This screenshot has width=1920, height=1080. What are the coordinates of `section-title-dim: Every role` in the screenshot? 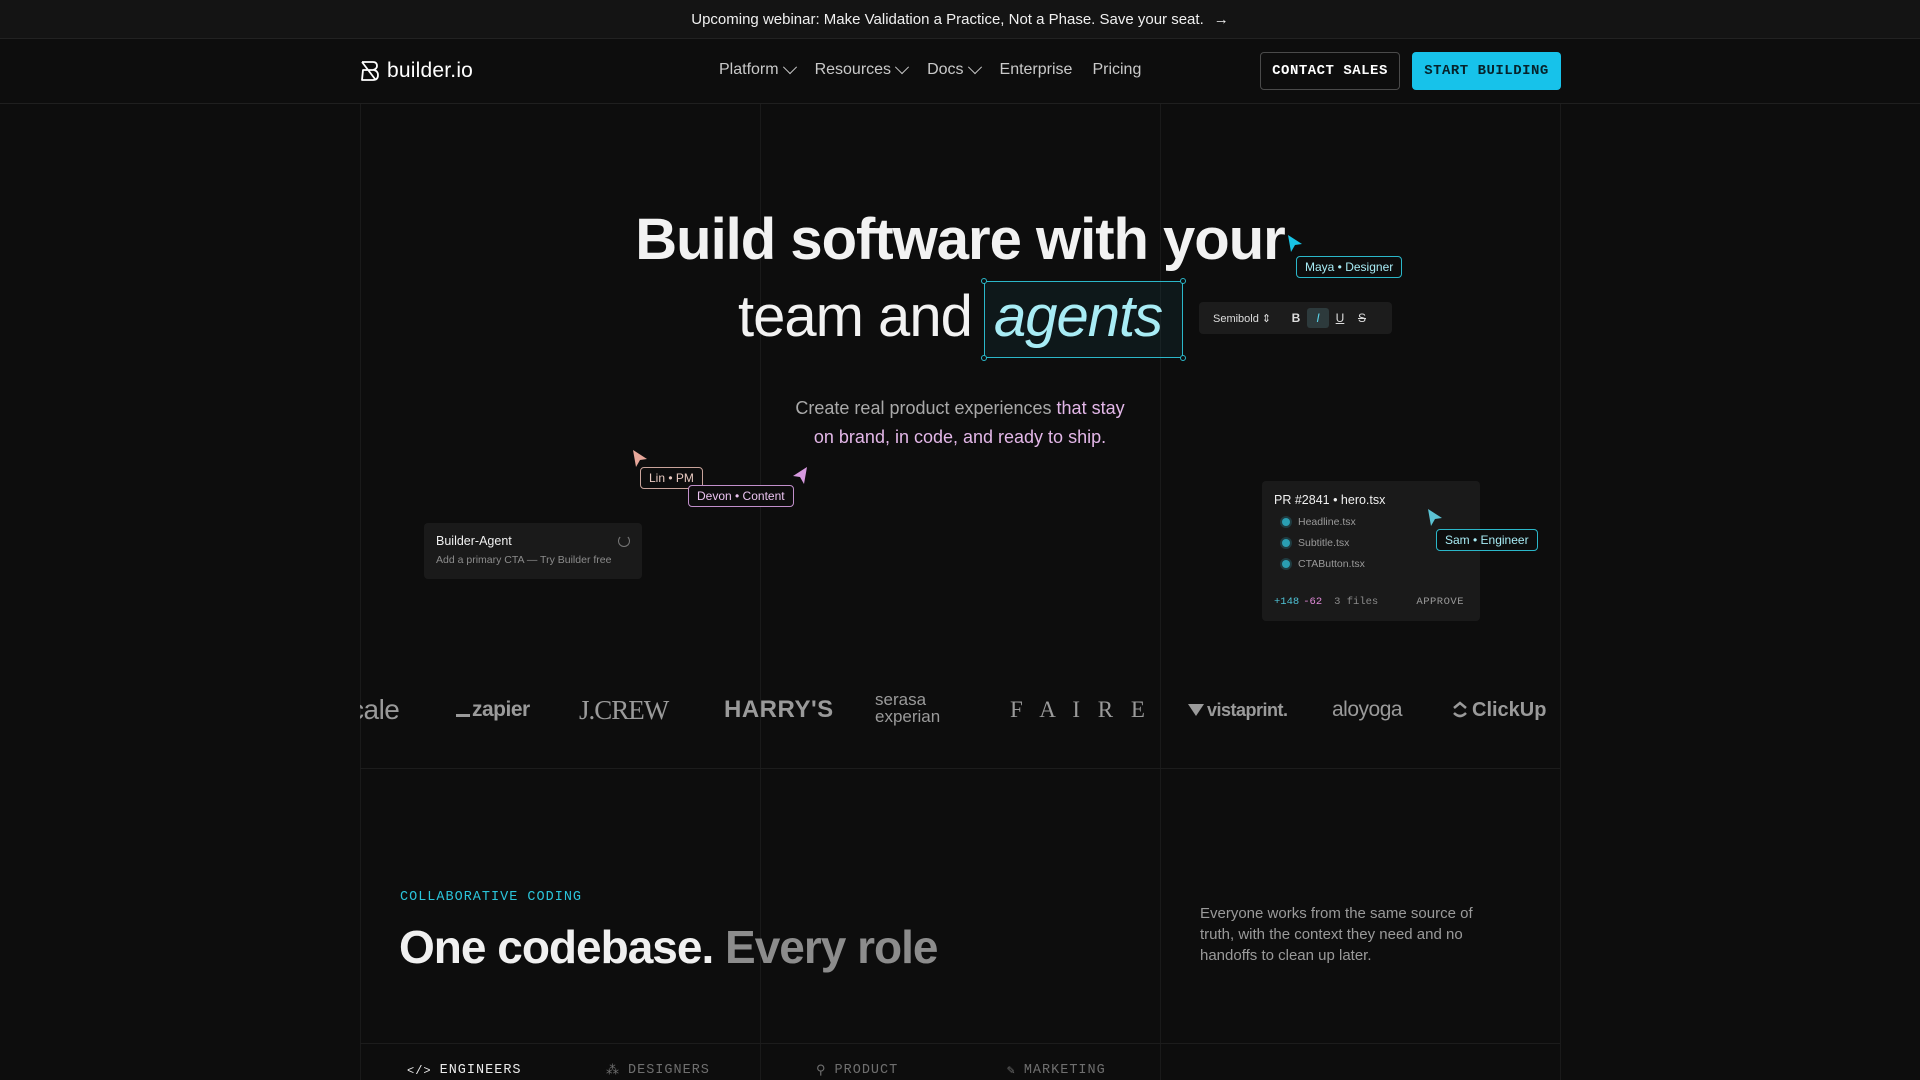 It's located at (831, 947).